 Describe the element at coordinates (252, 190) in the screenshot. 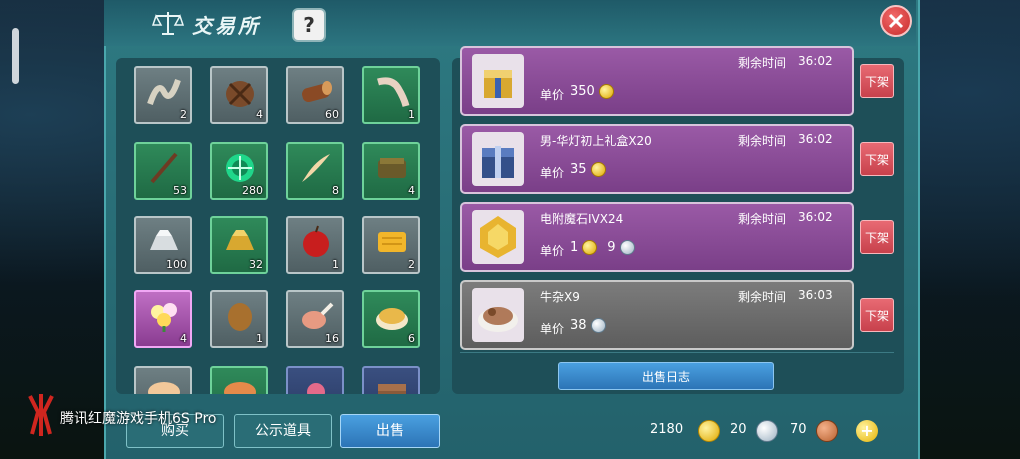

I see `item-count: 280` at that location.